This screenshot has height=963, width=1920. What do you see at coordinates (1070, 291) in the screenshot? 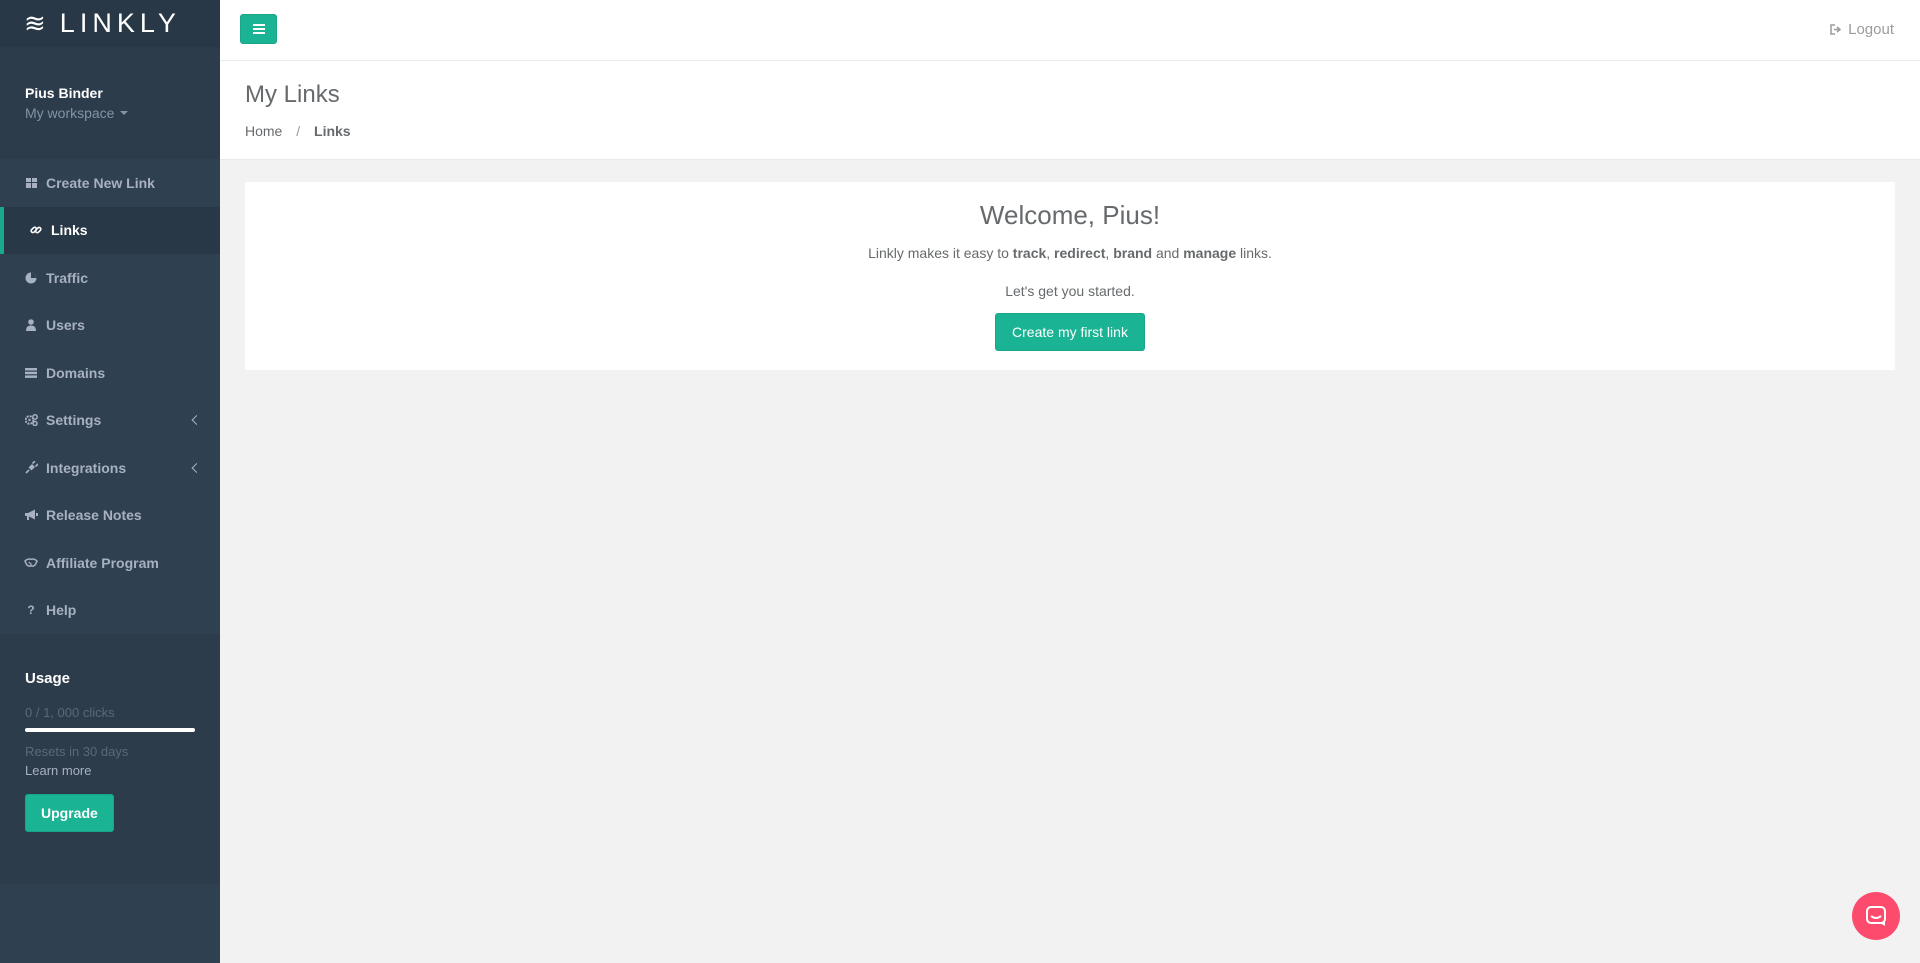
I see `welcome-subtext: Let's get you started.` at bounding box center [1070, 291].